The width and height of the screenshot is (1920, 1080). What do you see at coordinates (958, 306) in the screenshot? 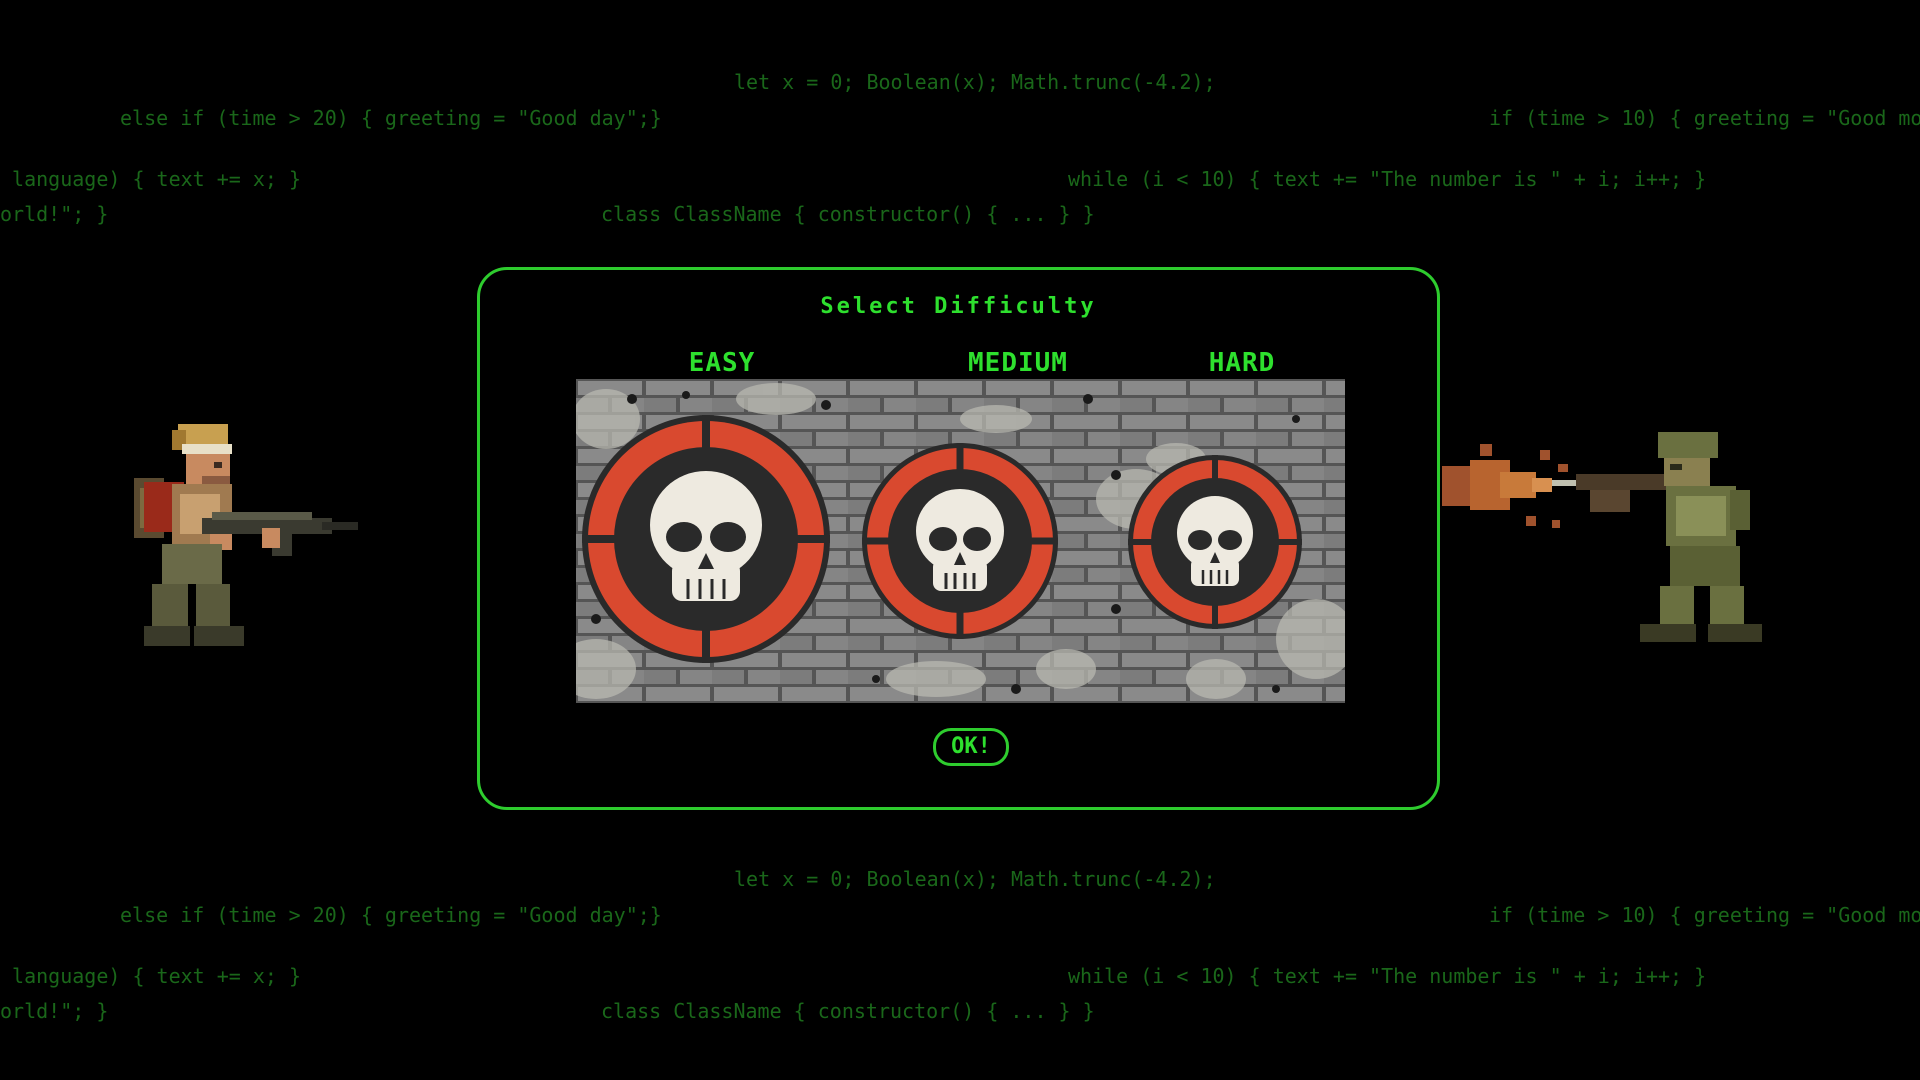
I see `dialog-title: Select Difficulty` at bounding box center [958, 306].